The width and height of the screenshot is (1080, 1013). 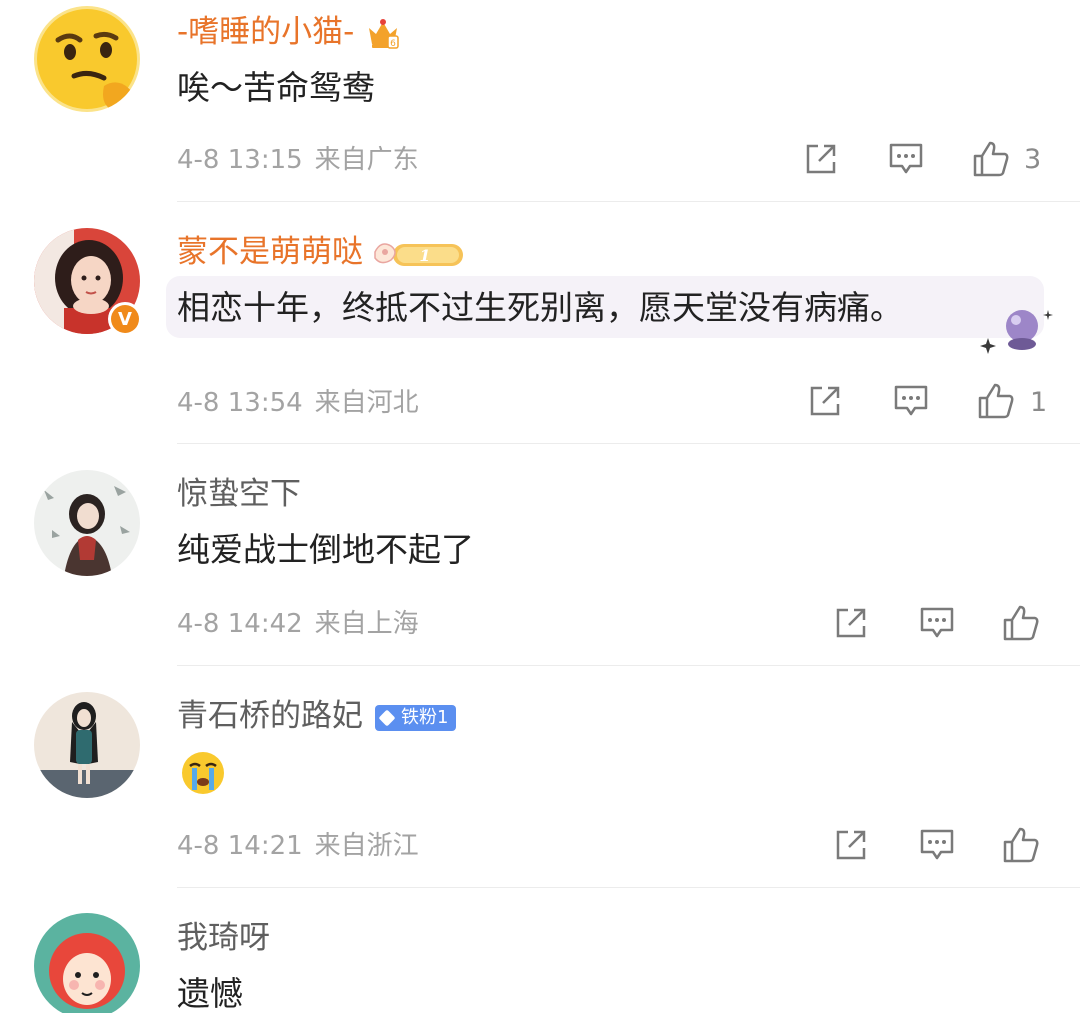 I want to click on location: 来自河北, so click(x=366, y=403).